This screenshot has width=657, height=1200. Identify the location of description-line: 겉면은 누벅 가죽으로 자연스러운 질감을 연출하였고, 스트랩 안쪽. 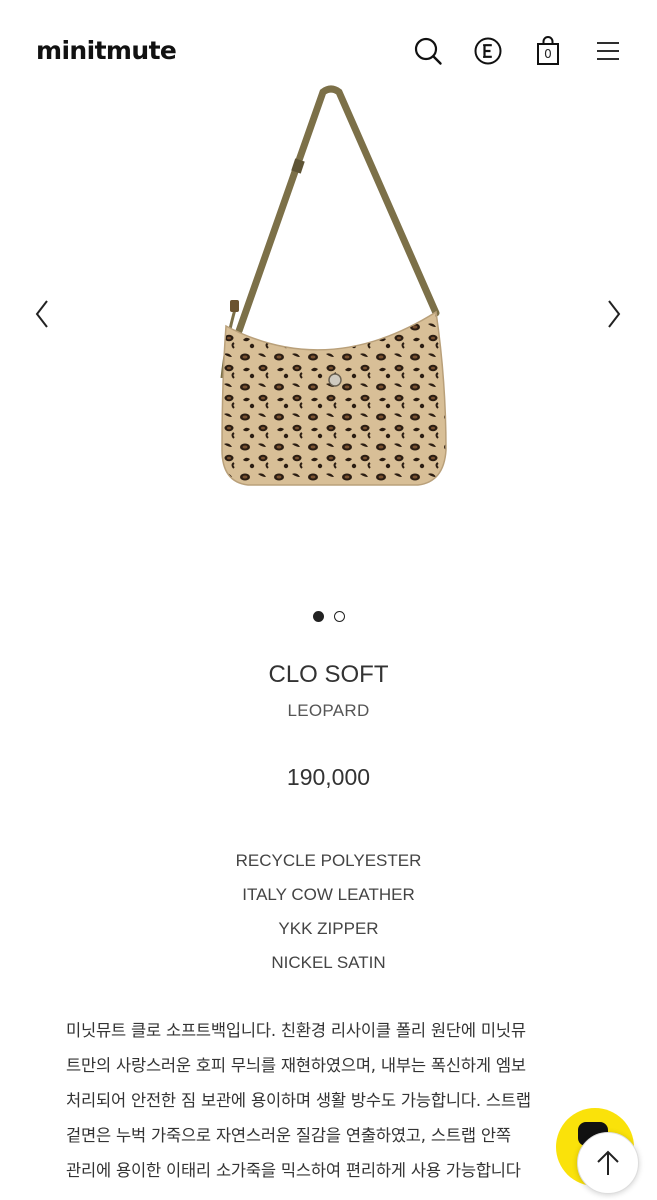
(288, 1135).